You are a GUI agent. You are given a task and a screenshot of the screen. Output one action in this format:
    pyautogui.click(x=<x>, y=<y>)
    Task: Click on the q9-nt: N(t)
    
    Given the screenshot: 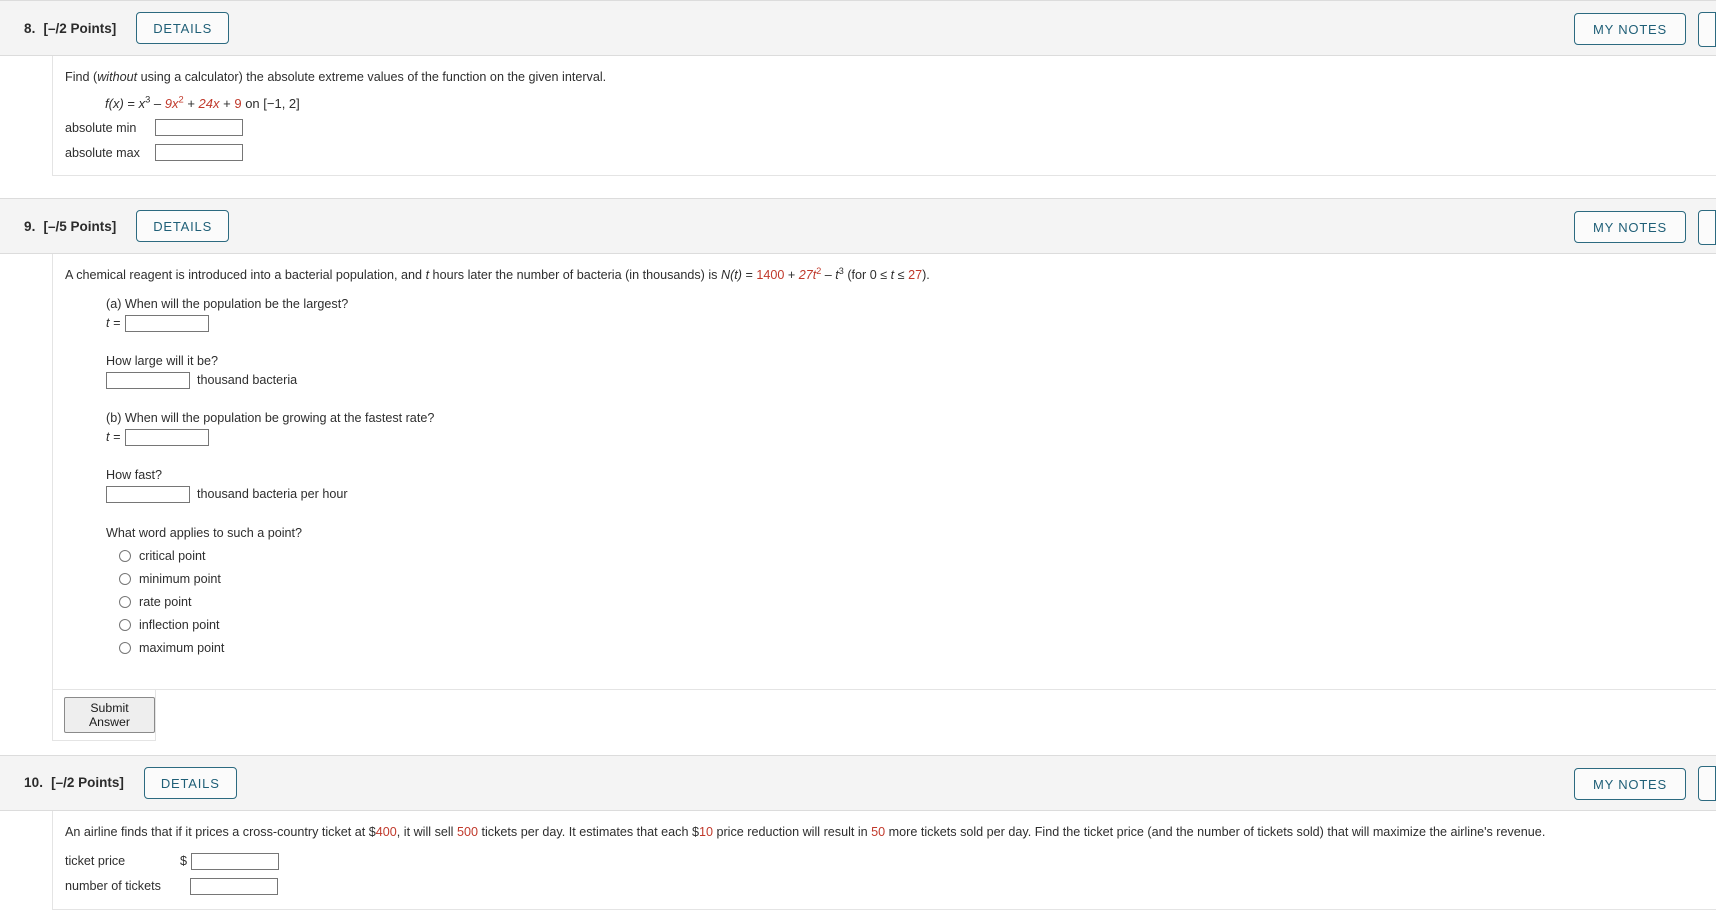 What is the action you would take?
    pyautogui.click(x=731, y=275)
    